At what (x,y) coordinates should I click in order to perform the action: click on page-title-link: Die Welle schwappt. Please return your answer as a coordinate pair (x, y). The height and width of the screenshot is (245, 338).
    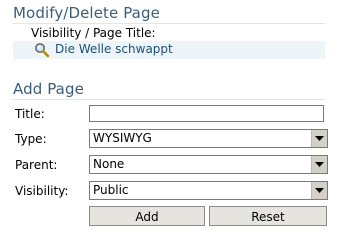
    Looking at the image, I should click on (114, 49).